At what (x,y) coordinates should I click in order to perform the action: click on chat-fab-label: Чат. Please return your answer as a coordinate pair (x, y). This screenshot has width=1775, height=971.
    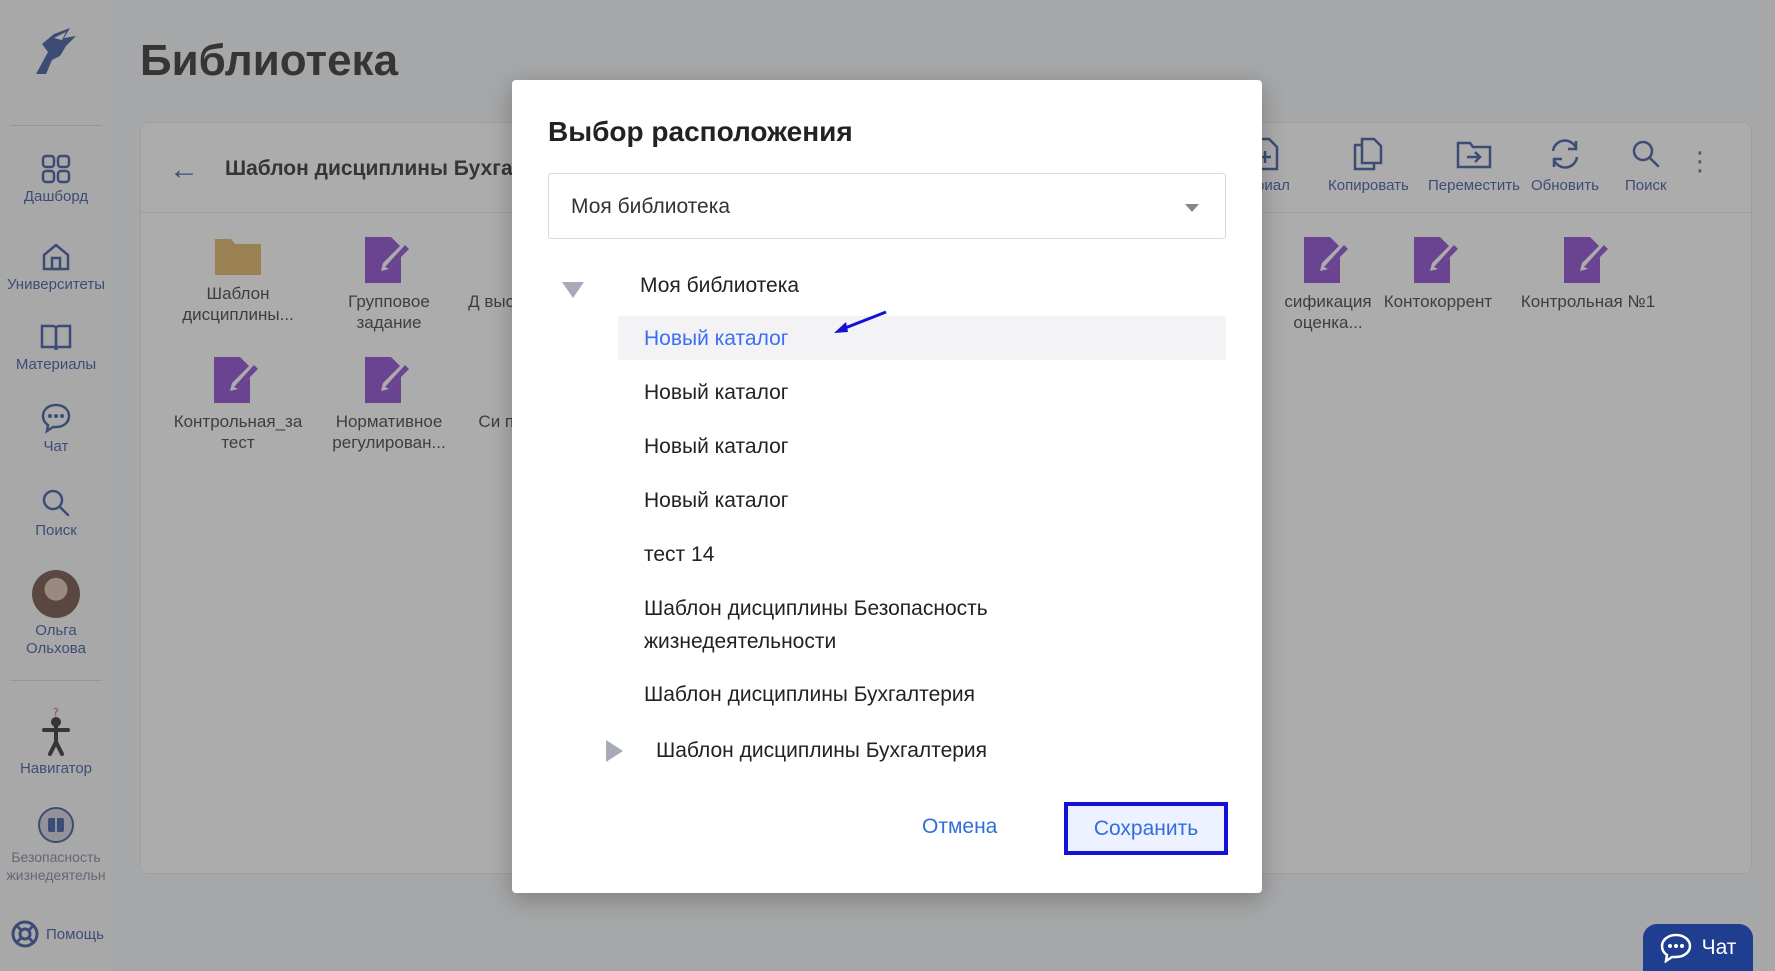
    Looking at the image, I should click on (1719, 947).